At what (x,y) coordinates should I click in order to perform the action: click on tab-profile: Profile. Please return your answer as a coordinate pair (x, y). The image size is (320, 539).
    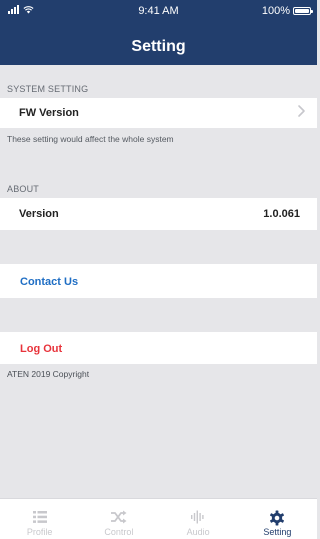
    Looking at the image, I should click on (39, 519).